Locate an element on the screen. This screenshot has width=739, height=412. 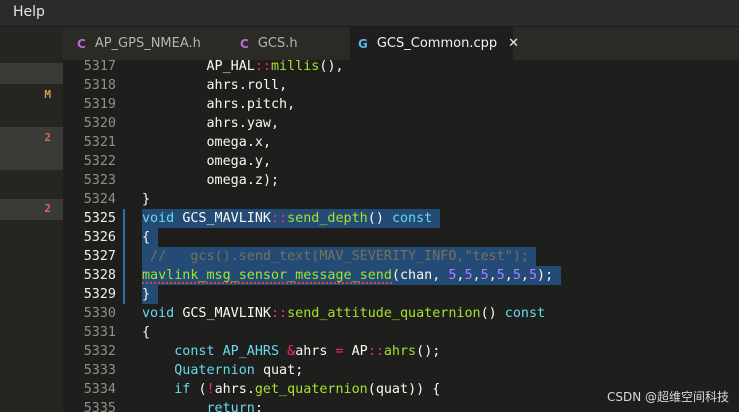
line-number: 5319 is located at coordinates (99, 104).